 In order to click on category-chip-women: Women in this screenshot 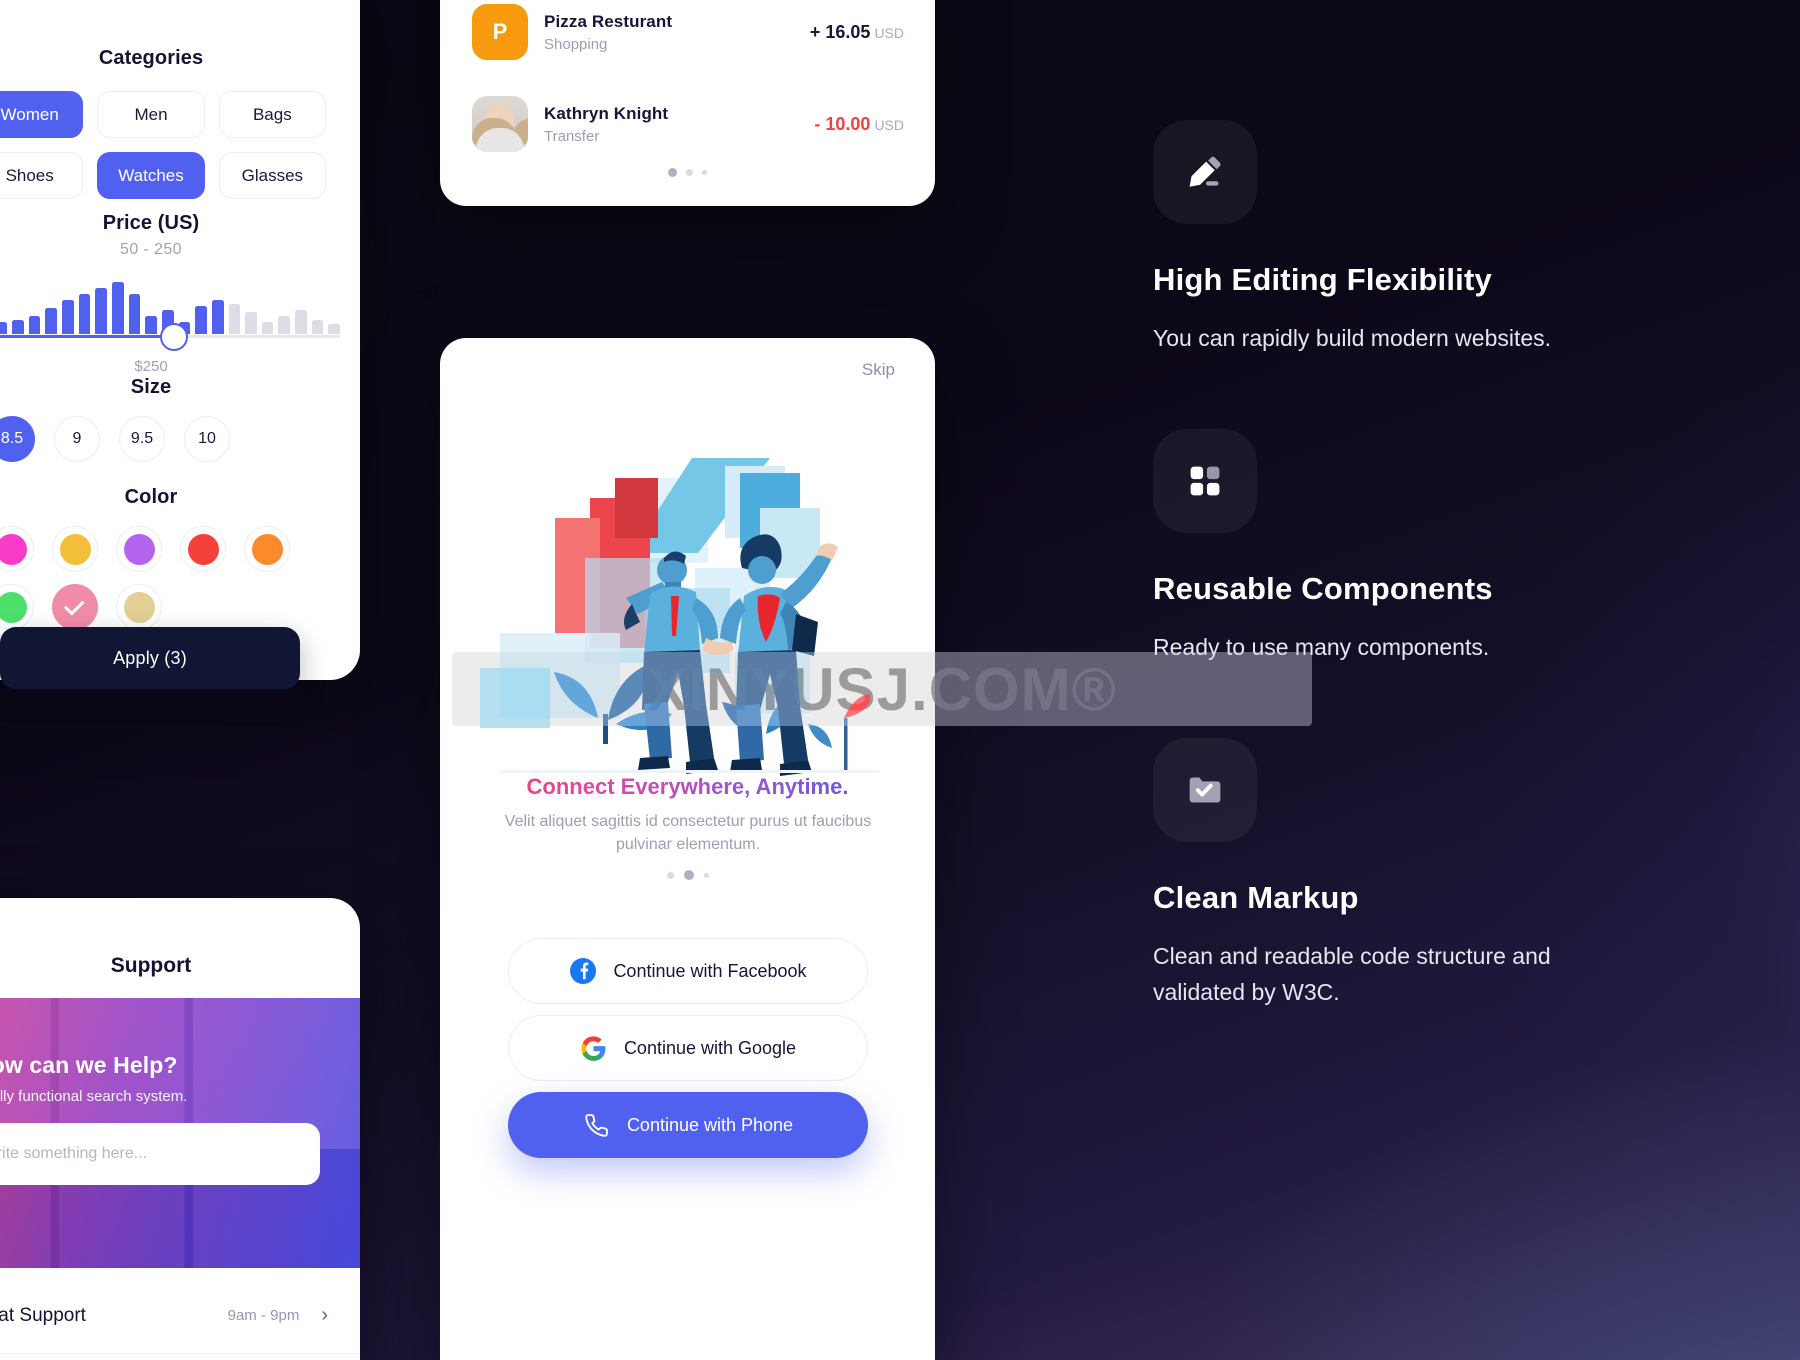, I will do `click(42, 114)`.